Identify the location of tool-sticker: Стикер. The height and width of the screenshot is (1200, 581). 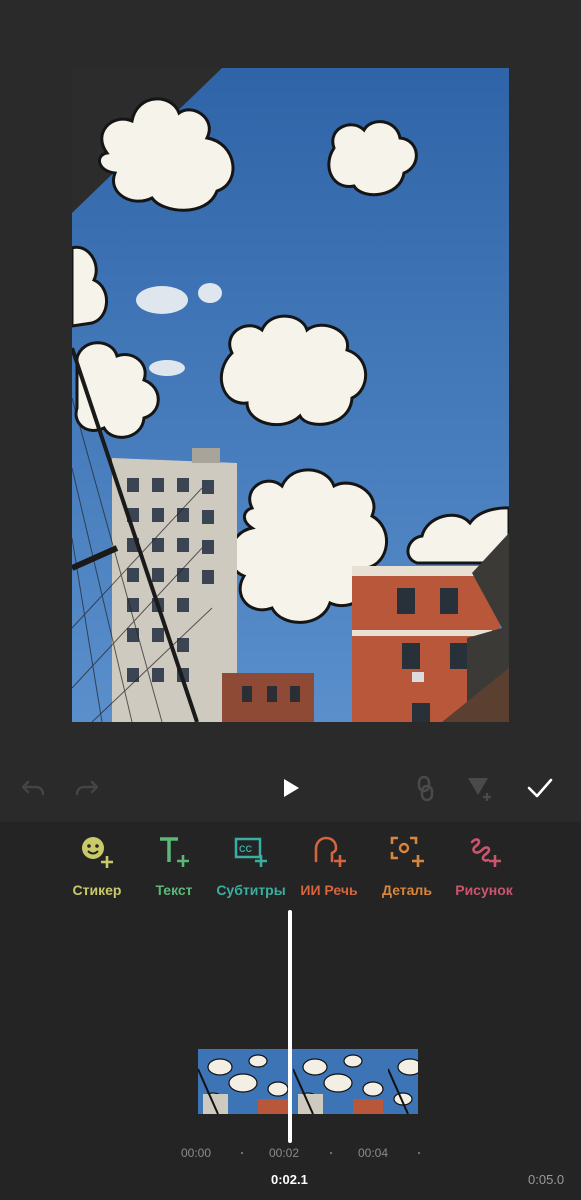
(97, 872).